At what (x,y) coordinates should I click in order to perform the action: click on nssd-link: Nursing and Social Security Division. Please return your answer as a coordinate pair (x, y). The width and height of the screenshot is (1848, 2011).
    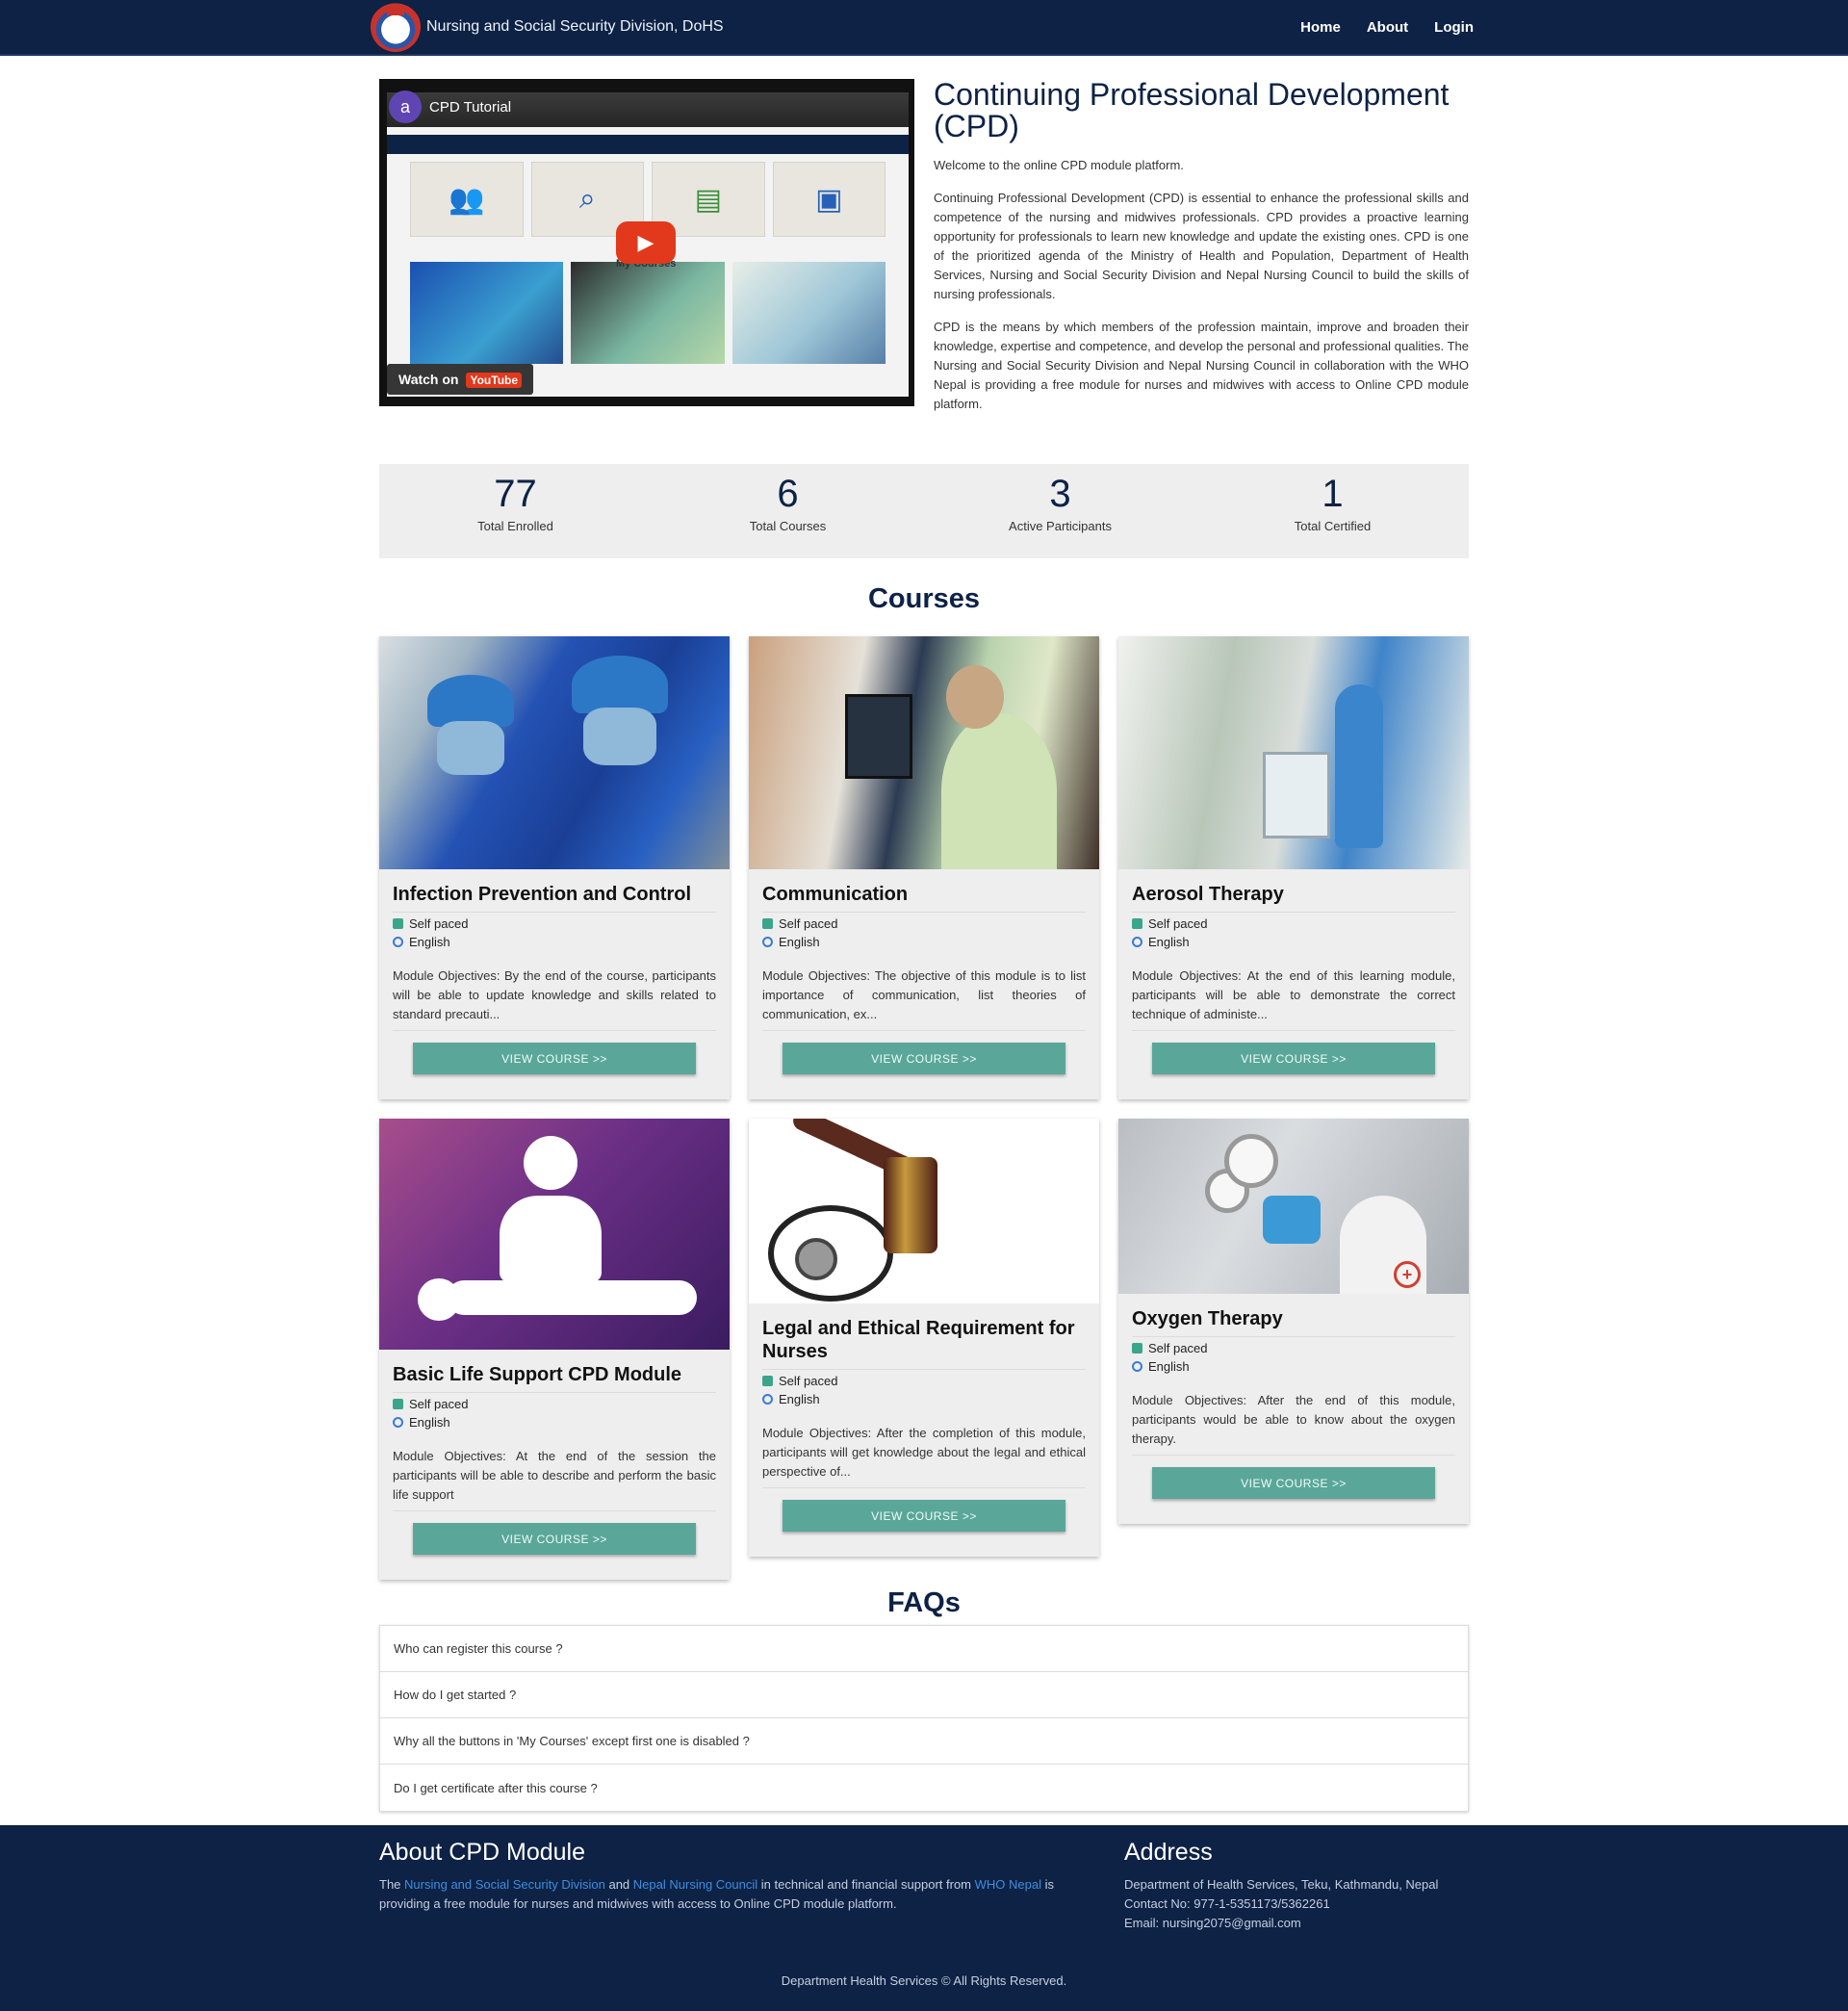
    Looking at the image, I should click on (504, 1884).